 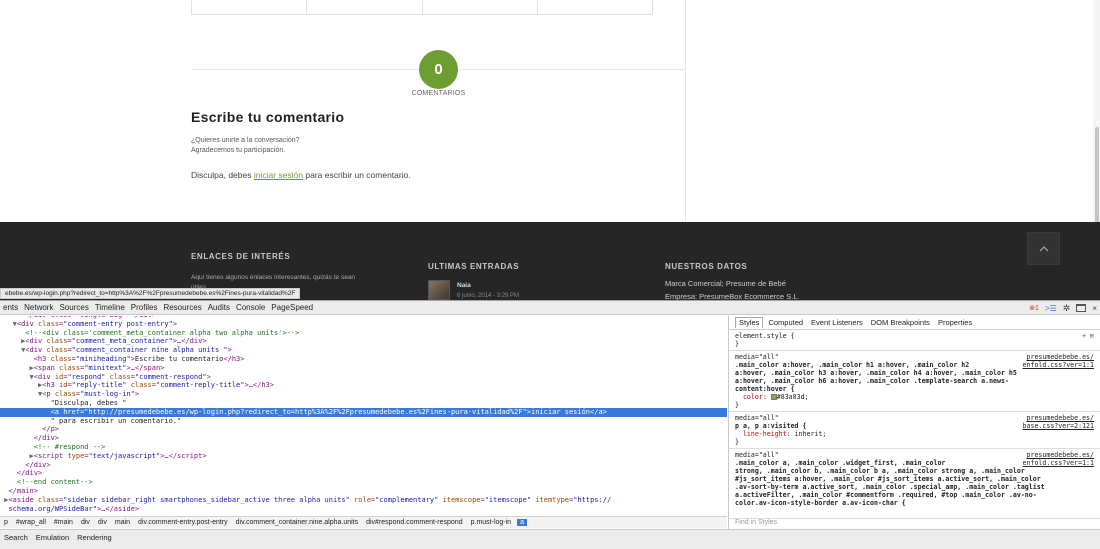 What do you see at coordinates (914, 397) in the screenshot?
I see `rule-declaration: color: #83a83d;` at bounding box center [914, 397].